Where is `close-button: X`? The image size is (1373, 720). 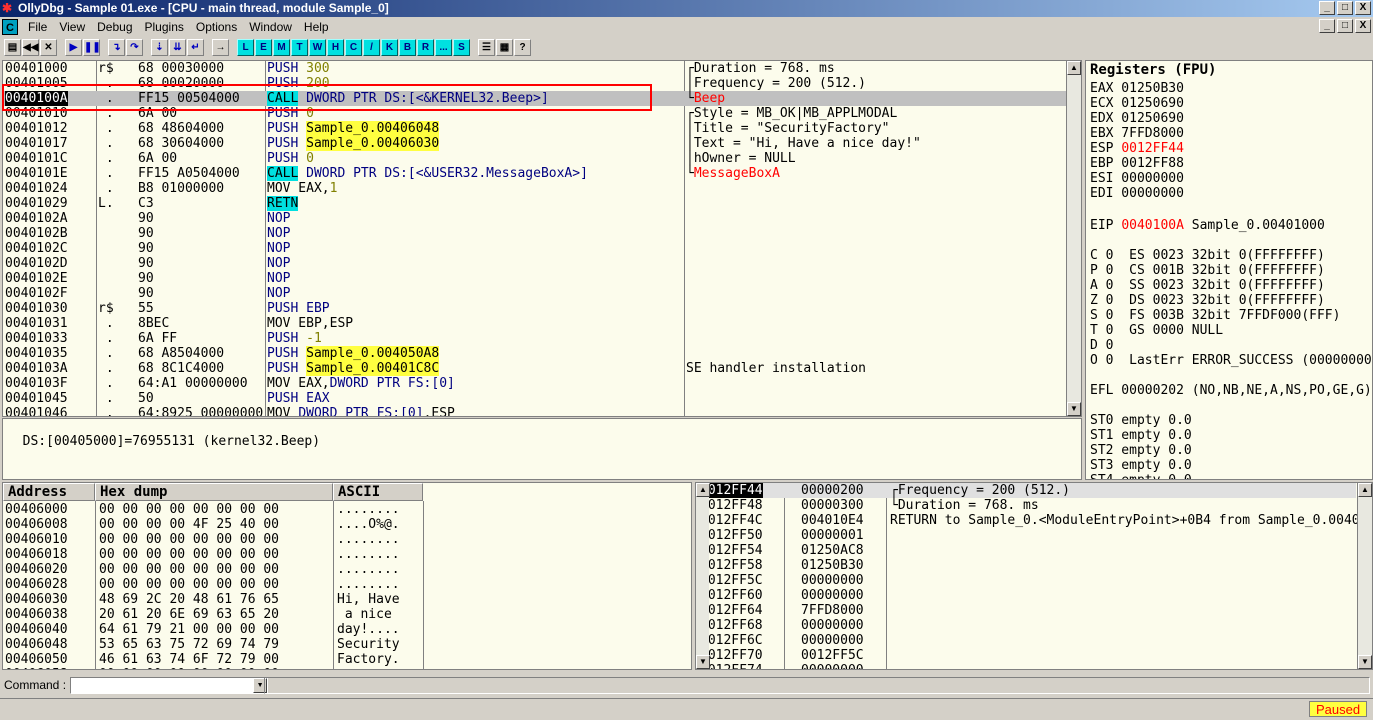 close-button: X is located at coordinates (1363, 8).